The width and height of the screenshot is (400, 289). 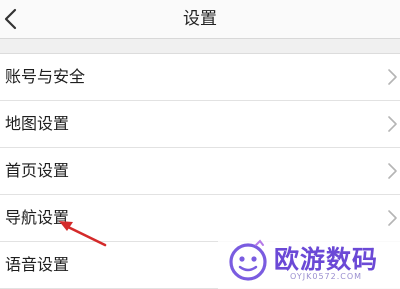 What do you see at coordinates (326, 259) in the screenshot?
I see `watermark-brand: 欧游数码` at bounding box center [326, 259].